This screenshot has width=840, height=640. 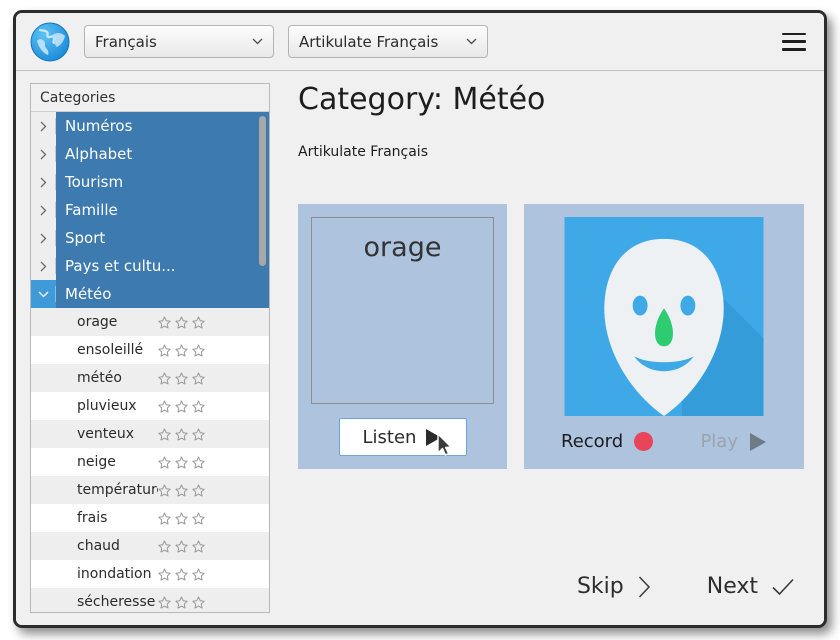 What do you see at coordinates (150, 490) in the screenshot?
I see `word-row: température` at bounding box center [150, 490].